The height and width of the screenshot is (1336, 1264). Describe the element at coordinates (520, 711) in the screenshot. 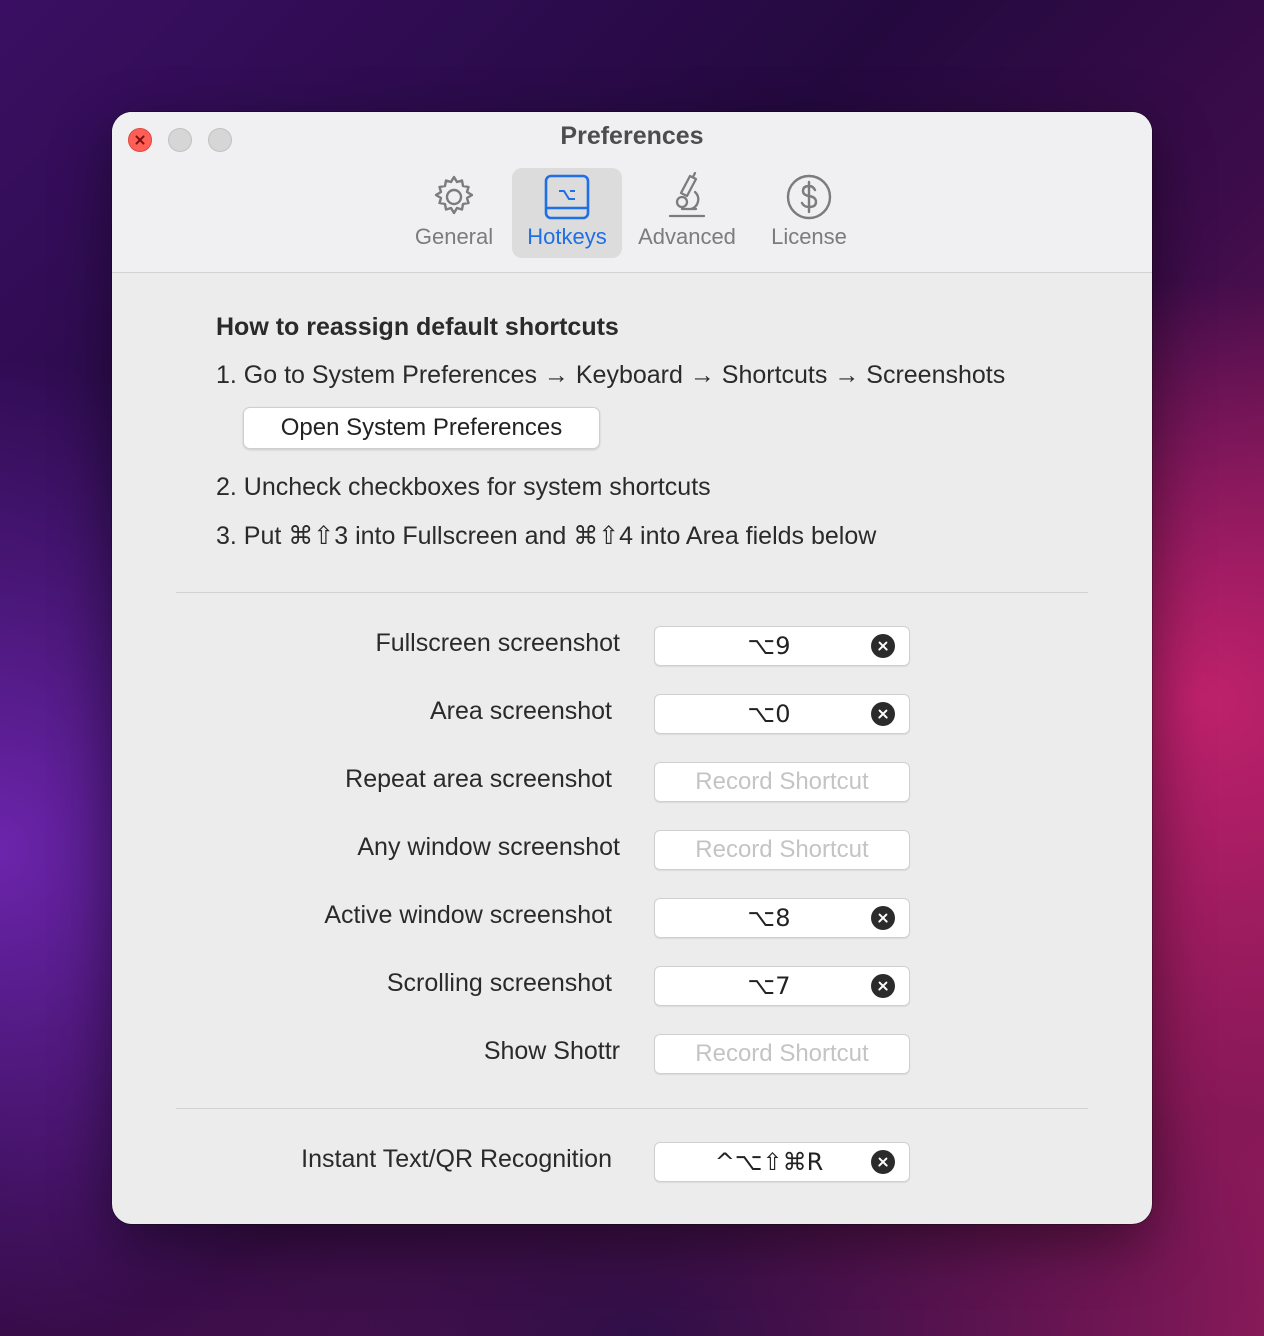

I see `shortcut-label-area: Area screenshot` at that location.